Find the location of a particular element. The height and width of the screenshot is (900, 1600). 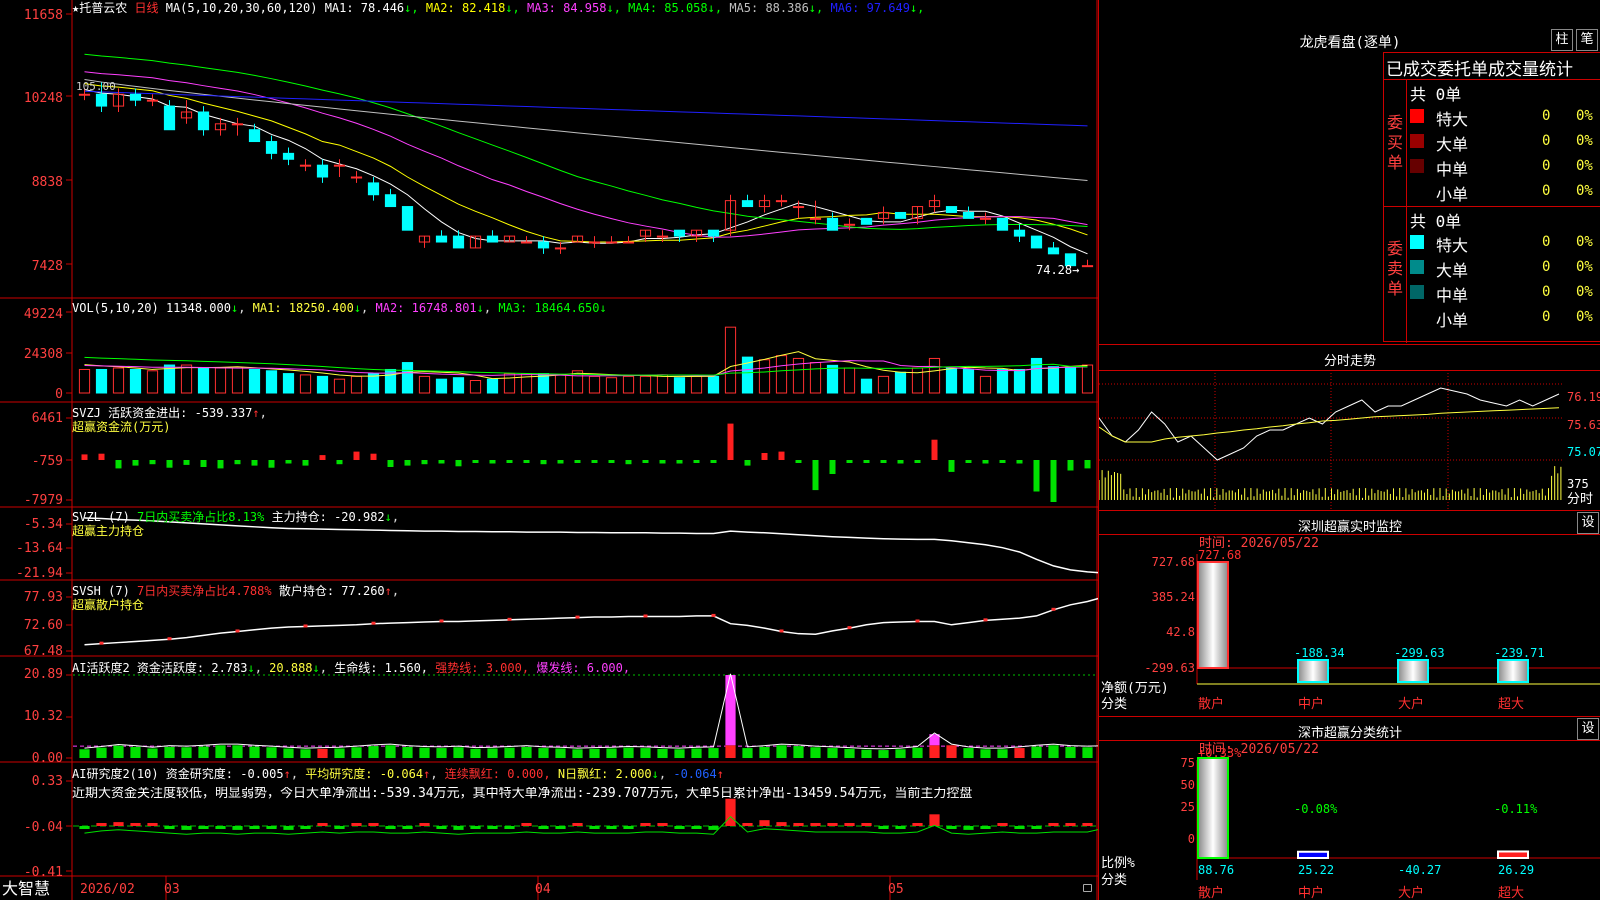

brand-label: 大智慧 is located at coordinates (26, 888).